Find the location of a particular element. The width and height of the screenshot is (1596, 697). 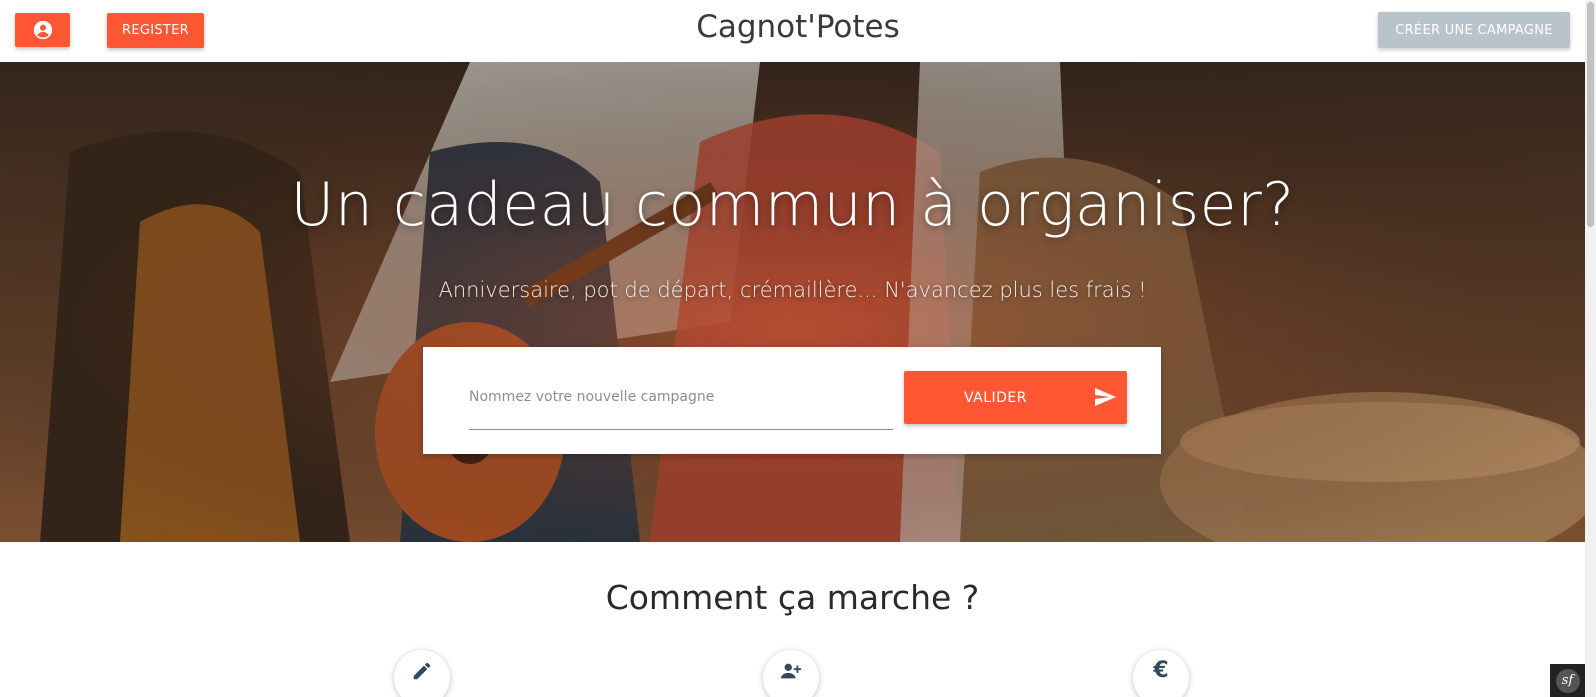

step-collect: € is located at coordinates (1161, 673).